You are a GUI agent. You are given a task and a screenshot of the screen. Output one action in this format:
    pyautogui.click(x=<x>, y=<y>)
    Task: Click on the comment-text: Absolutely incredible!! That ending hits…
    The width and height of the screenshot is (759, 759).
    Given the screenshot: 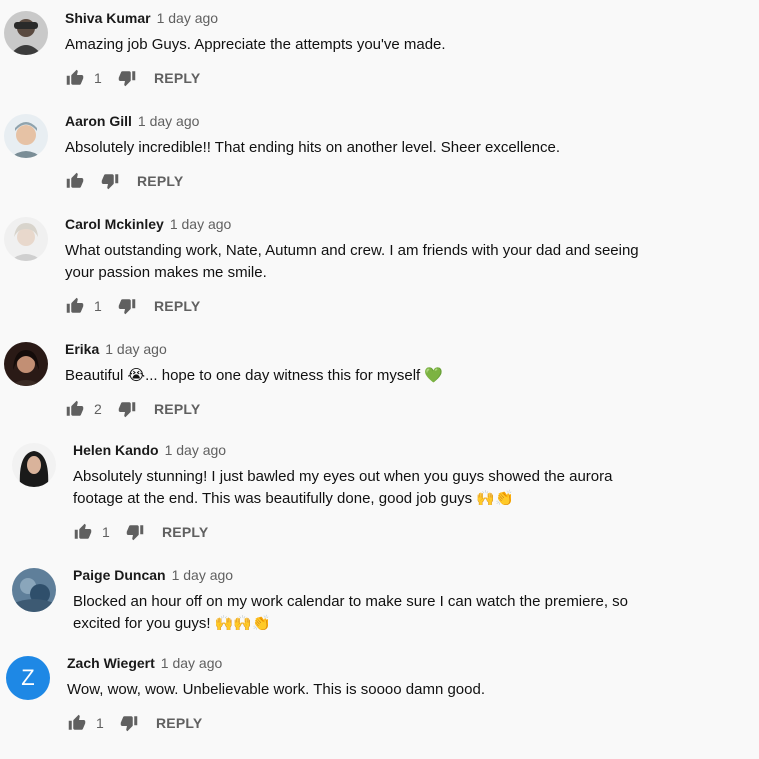 What is the action you would take?
    pyautogui.click(x=313, y=147)
    